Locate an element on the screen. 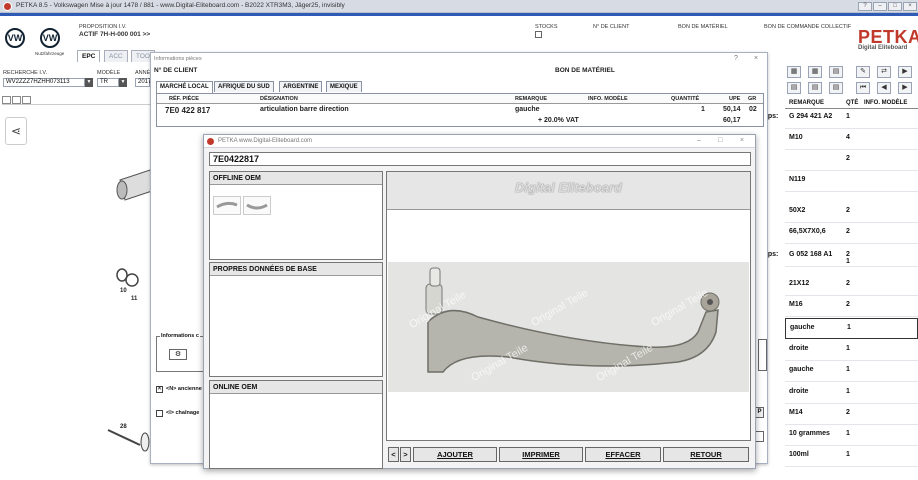 Image resolution: width=918 pixels, height=480 pixels. proposition-value: ACTIF 7H-H-000 001 >> is located at coordinates (114, 34).